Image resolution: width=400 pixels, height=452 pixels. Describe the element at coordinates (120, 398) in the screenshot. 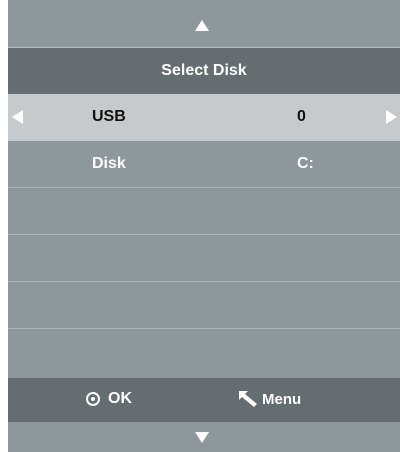

I see `ok-label: OK` at that location.